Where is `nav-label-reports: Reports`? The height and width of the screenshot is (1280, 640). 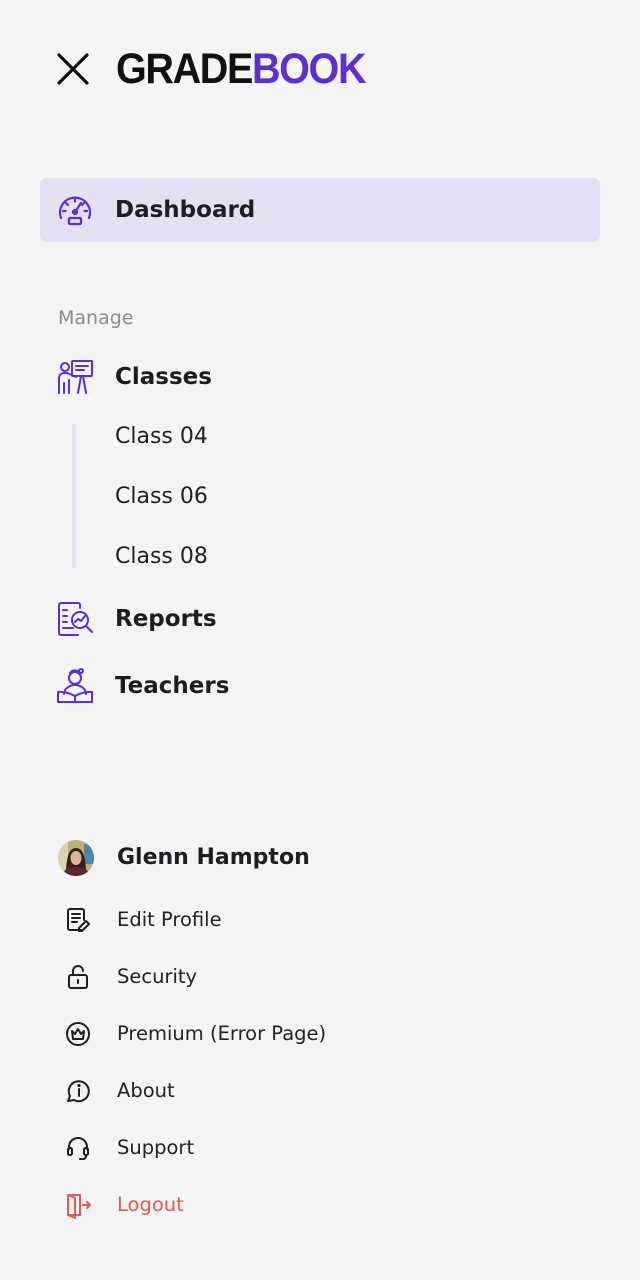
nav-label-reports: Reports is located at coordinates (166, 619).